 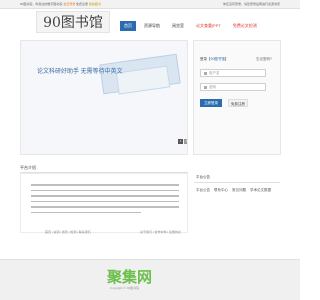 What do you see at coordinates (264, 59) in the screenshot?
I see `forgot-password-link: 忘记密码?` at bounding box center [264, 59].